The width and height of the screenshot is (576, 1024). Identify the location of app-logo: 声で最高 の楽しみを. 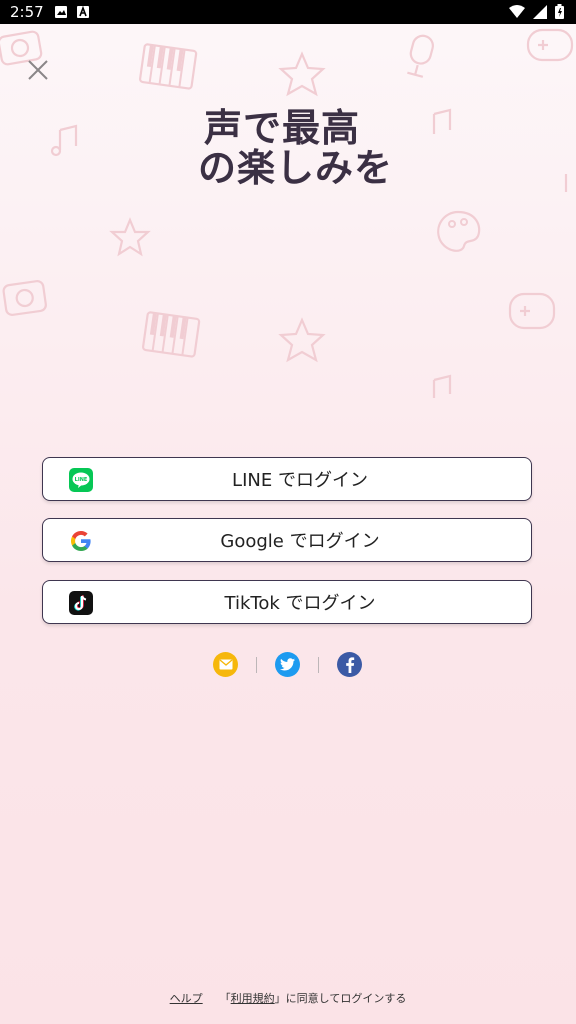
(296, 148).